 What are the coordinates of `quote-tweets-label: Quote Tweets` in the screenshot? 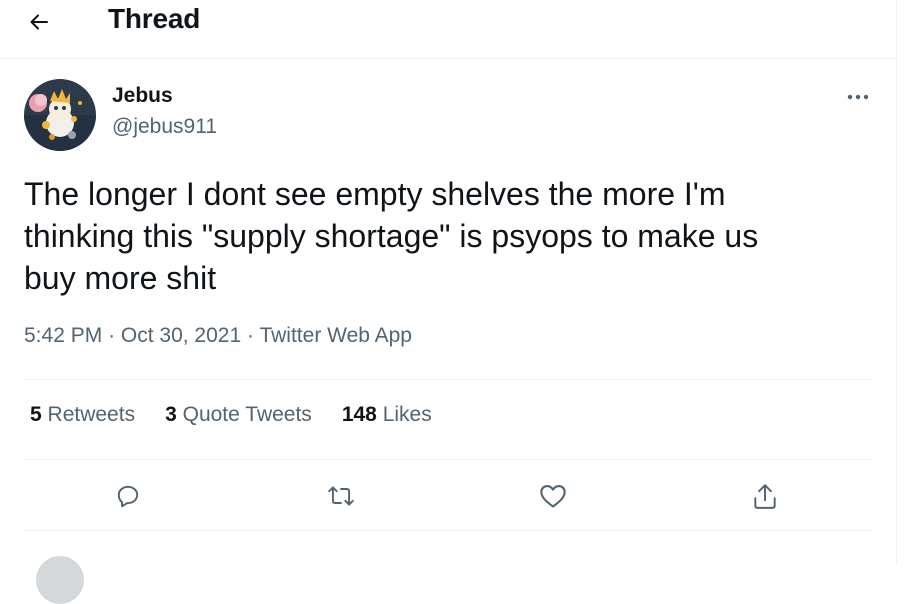 It's located at (247, 414).